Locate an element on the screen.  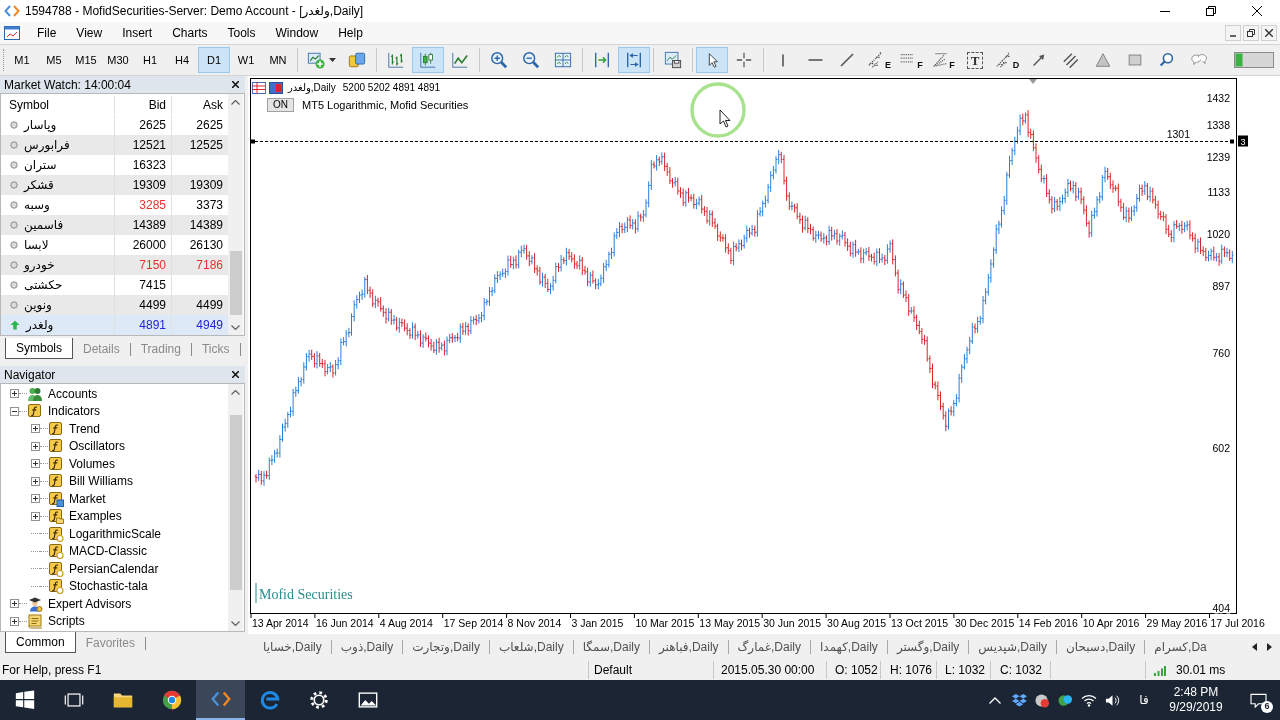
timeframe-button: M30 is located at coordinates (118, 60).